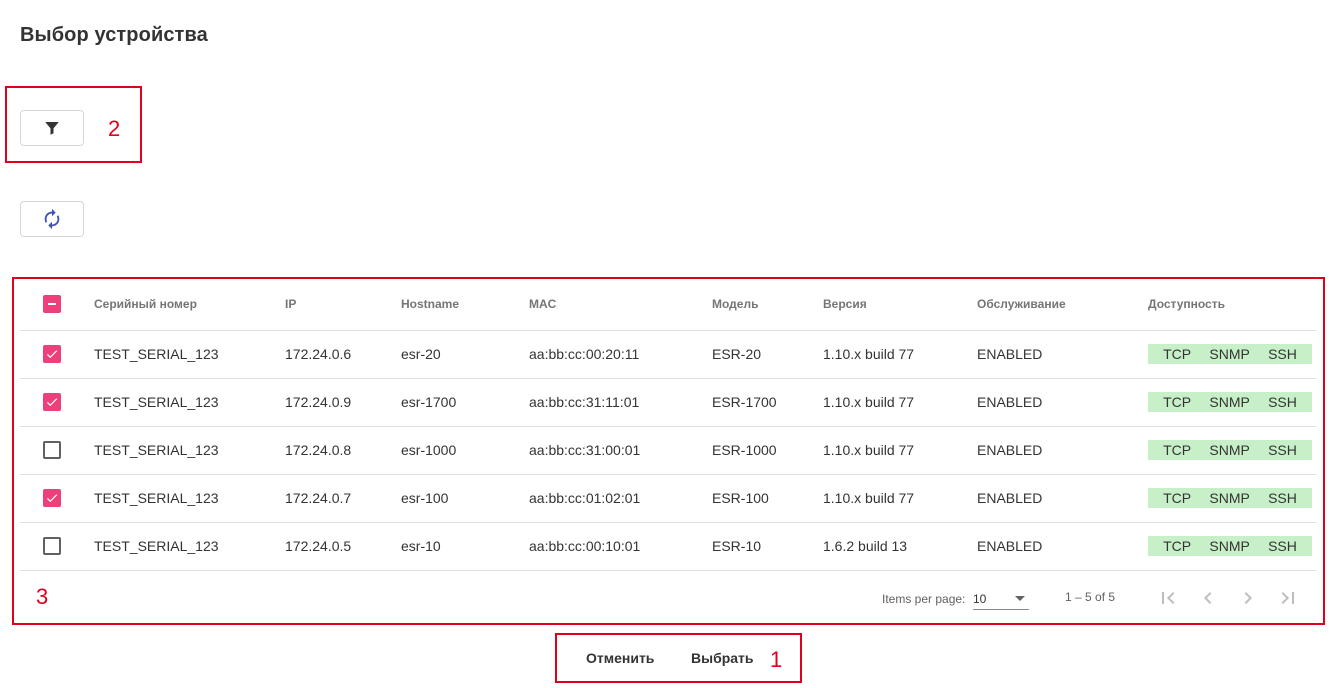 The height and width of the screenshot is (688, 1337). I want to click on cancel-button: Отменить, so click(620, 658).